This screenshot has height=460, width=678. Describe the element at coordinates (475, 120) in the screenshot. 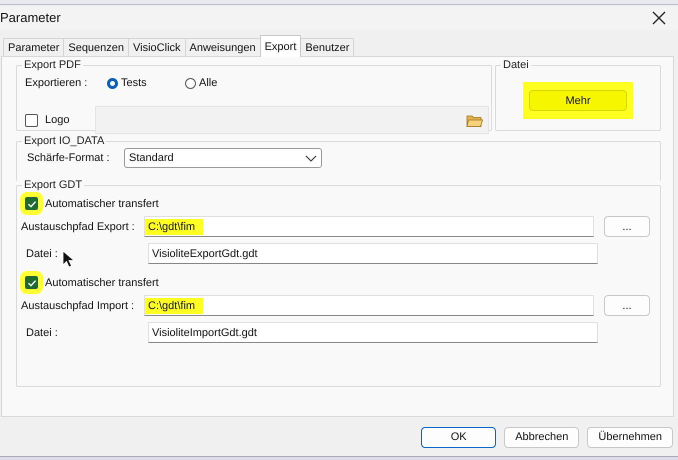

I see `folder-icon` at that location.